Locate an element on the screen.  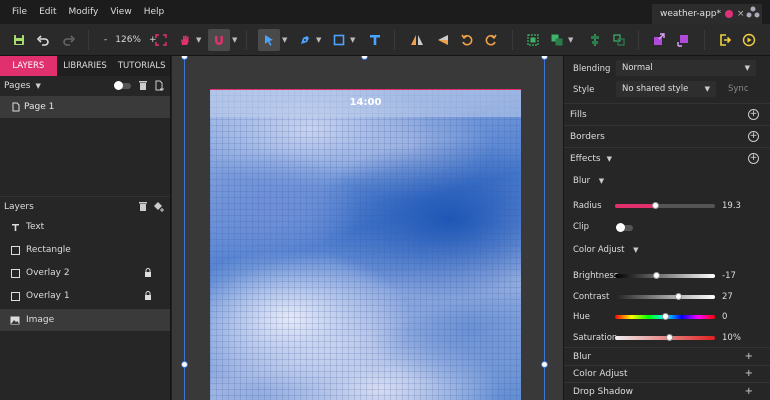
preview-play-icon is located at coordinates (749, 40).